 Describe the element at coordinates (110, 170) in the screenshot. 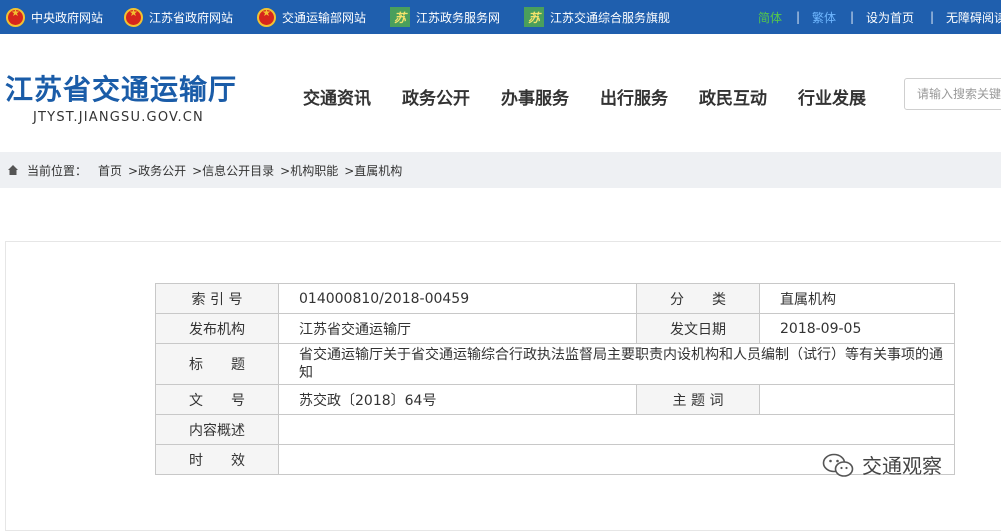

I see `breadcrumb-home: 首页` at that location.